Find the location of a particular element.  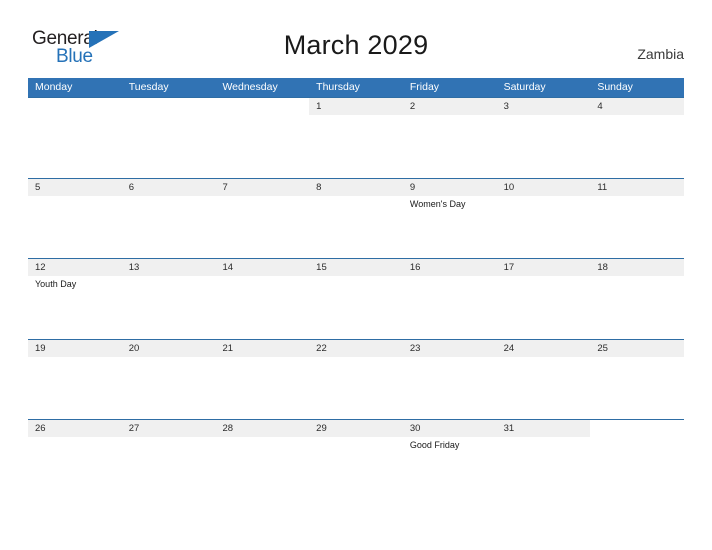

country-label: Zambia is located at coordinates (660, 54).